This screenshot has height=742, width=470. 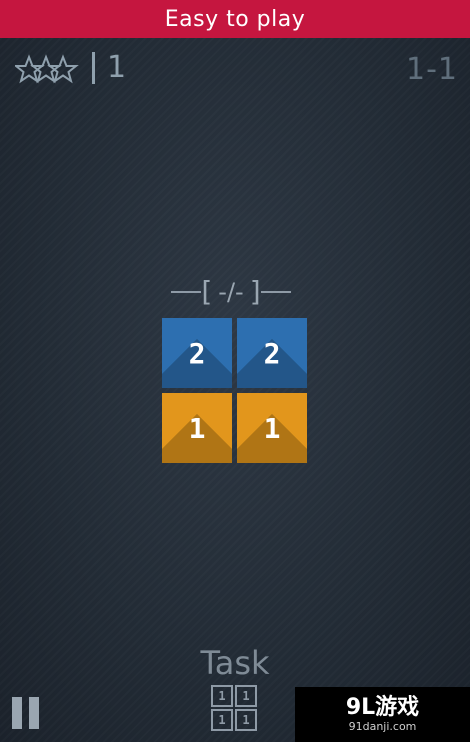 I want to click on banner-text: Easy to play, so click(x=235, y=19).